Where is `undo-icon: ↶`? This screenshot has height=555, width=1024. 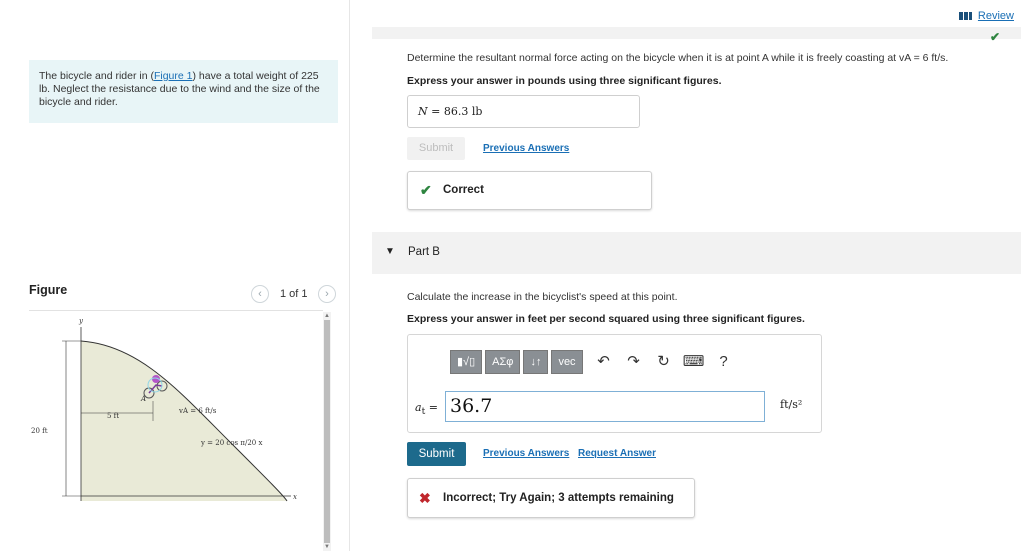 undo-icon: ↶ is located at coordinates (604, 362).